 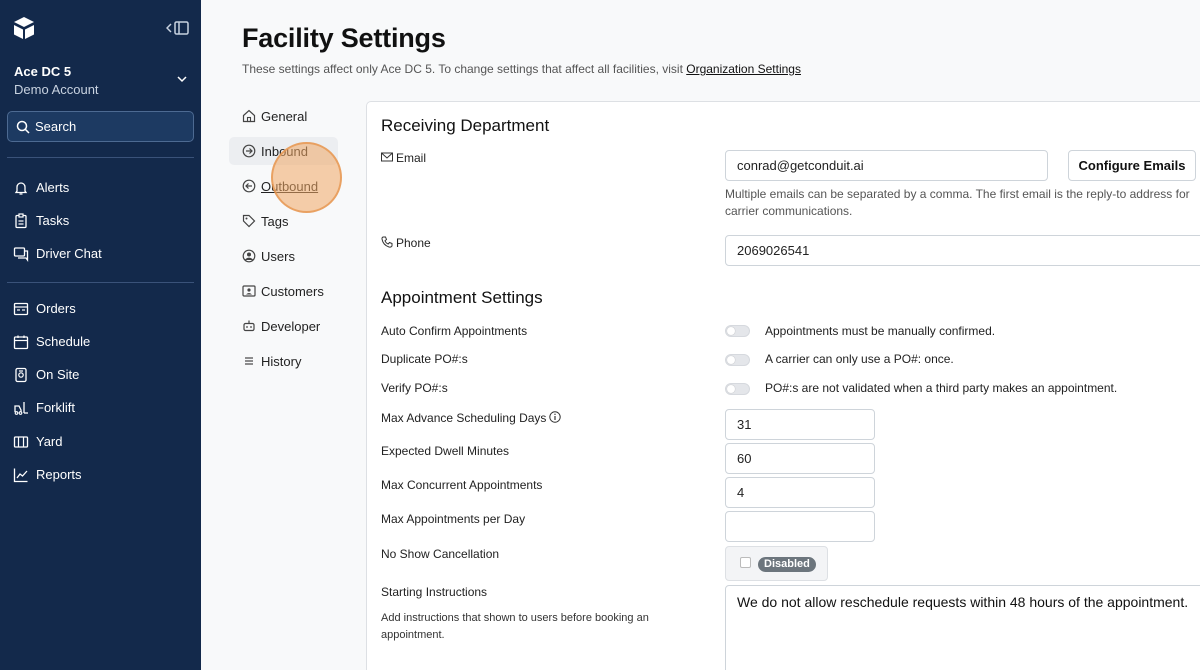 What do you see at coordinates (21, 342) in the screenshot?
I see `calendar-icon` at bounding box center [21, 342].